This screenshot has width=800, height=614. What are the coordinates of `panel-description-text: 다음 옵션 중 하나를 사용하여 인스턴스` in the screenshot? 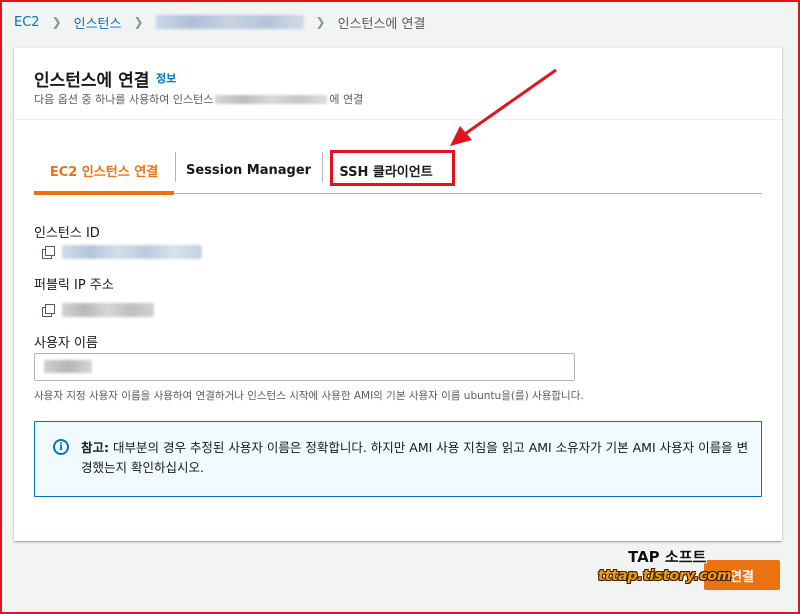 It's located at (124, 99).